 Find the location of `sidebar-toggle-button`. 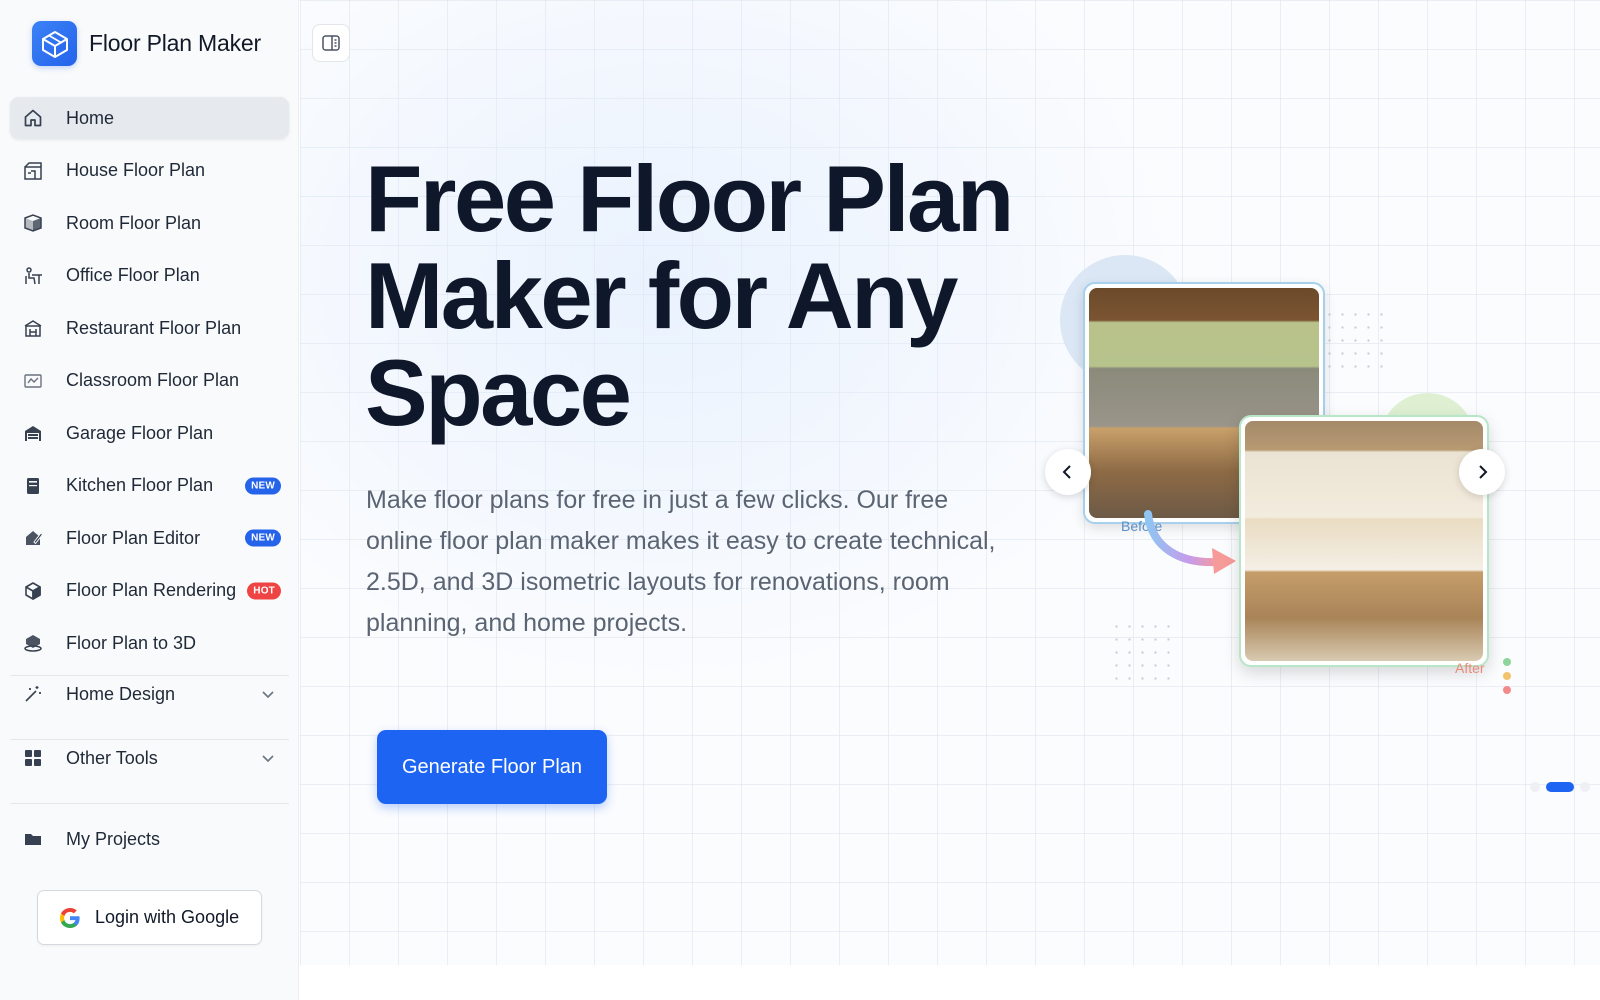

sidebar-toggle-button is located at coordinates (331, 43).